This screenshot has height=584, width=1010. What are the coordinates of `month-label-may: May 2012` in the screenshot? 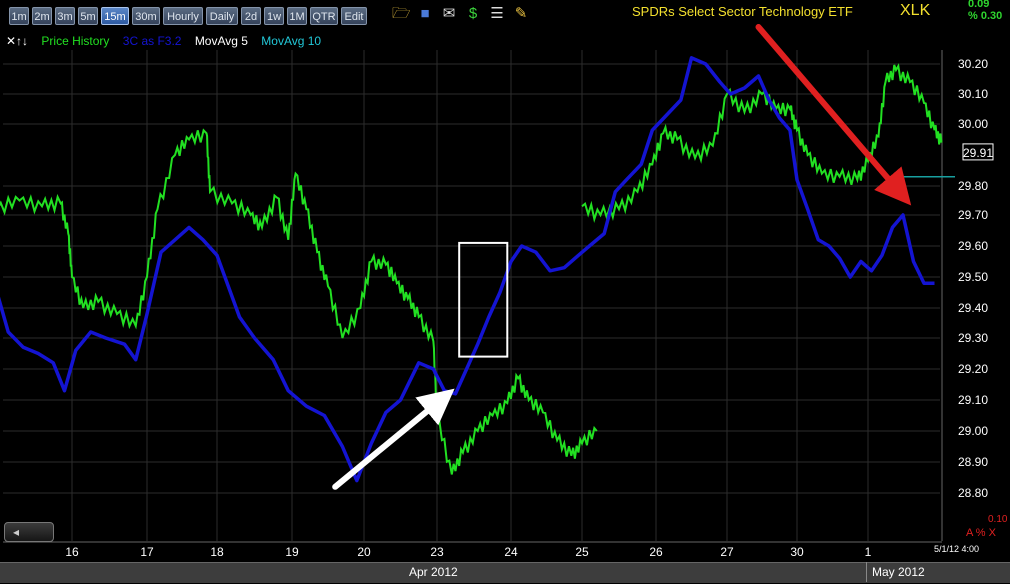 It's located at (898, 572).